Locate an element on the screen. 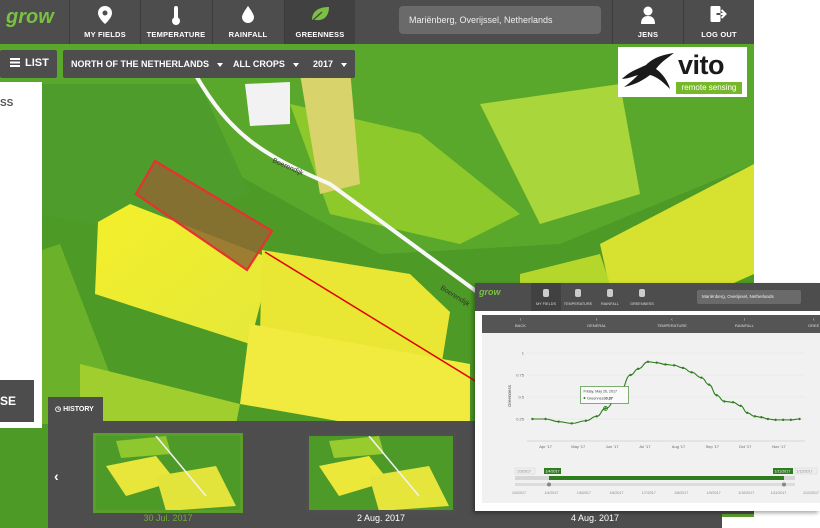 The width and height of the screenshot is (820, 528). history-thumbnail-partial is located at coordinates (738, 521).